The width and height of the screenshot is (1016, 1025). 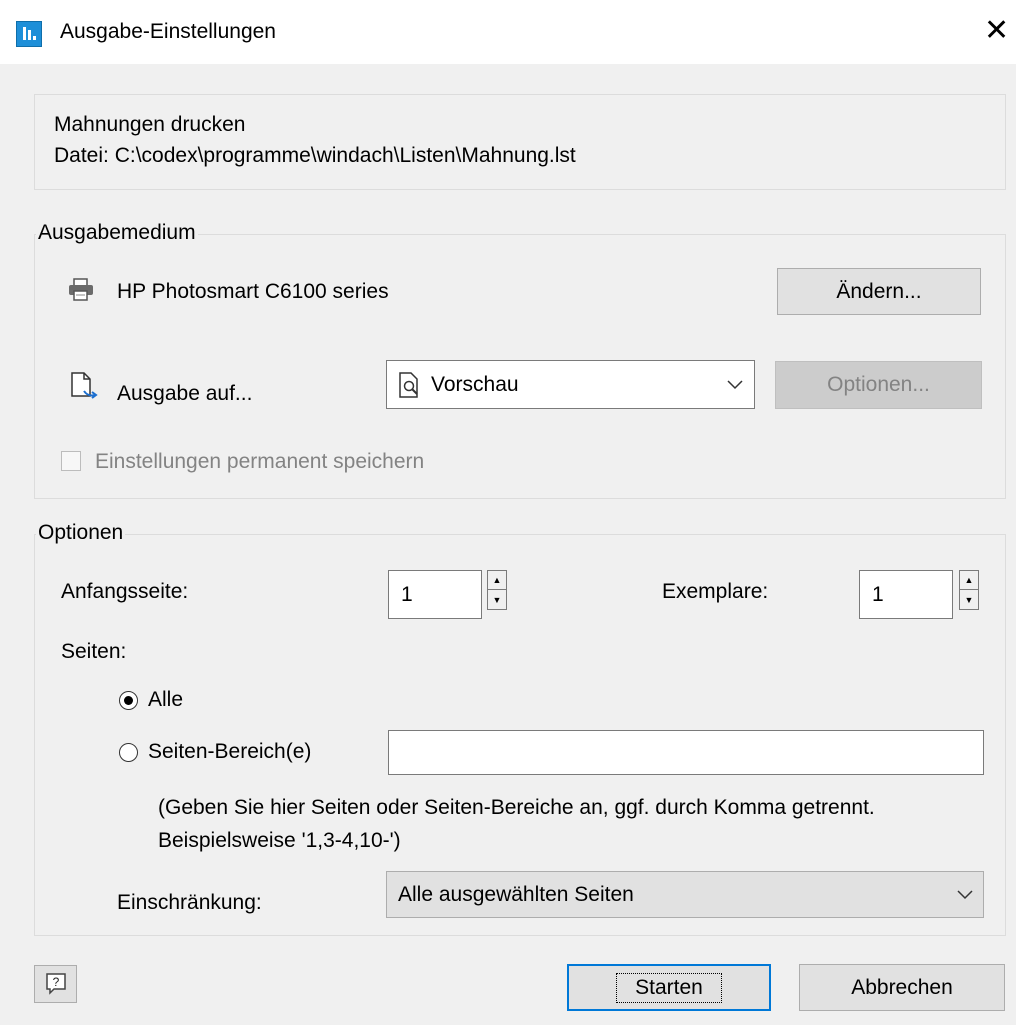 What do you see at coordinates (407, 594) in the screenshot?
I see `start-page-value: 1` at bounding box center [407, 594].